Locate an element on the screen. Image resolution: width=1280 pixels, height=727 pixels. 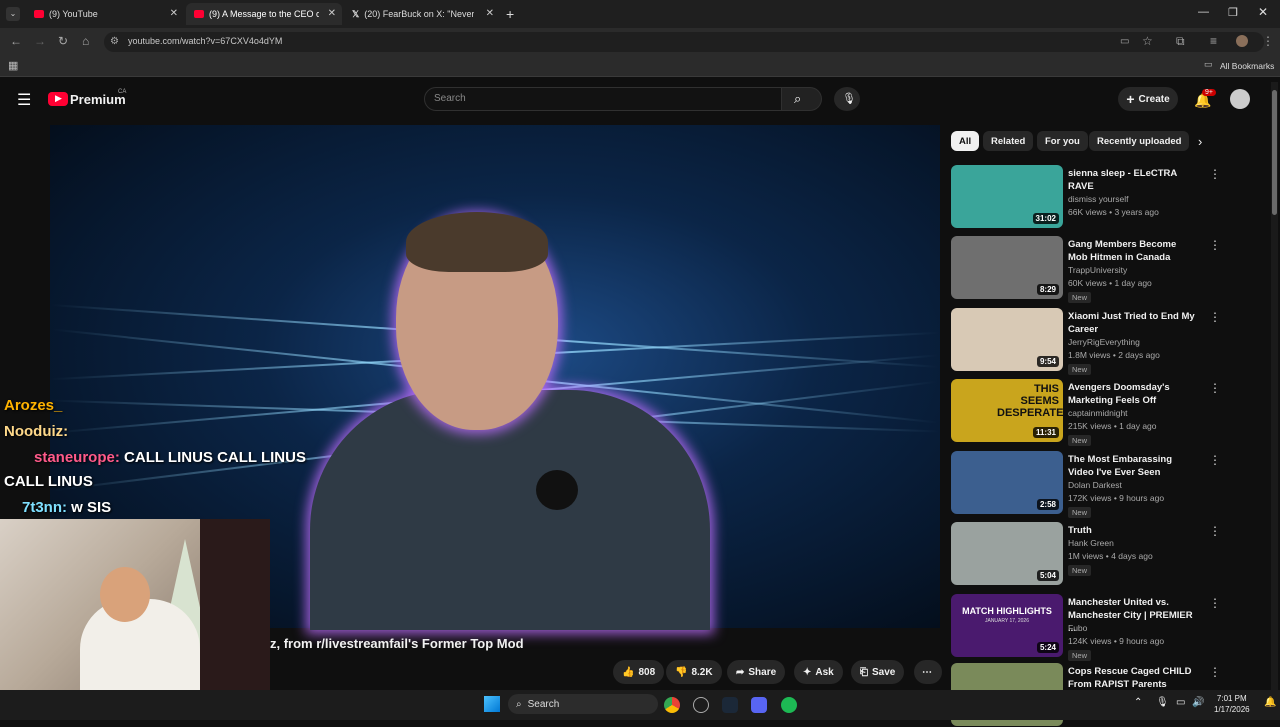
channel-name: Fubo is located at coordinates (1077, 628).